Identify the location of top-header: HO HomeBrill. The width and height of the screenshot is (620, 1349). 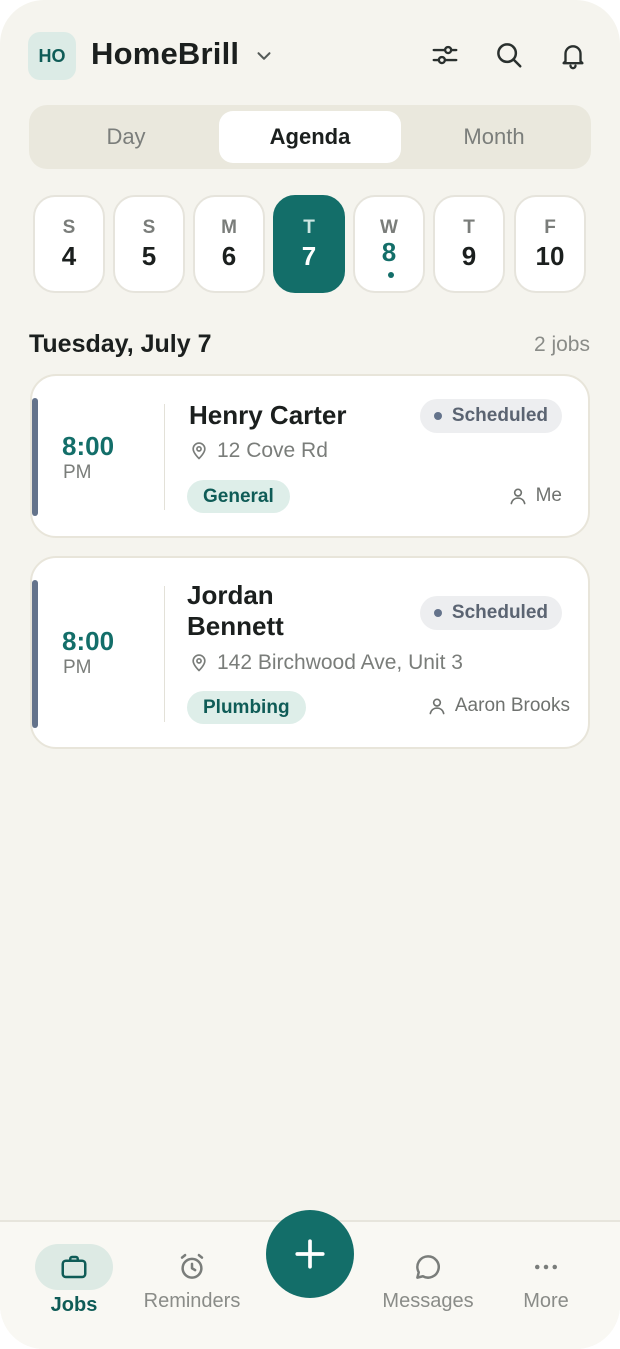
(310, 55).